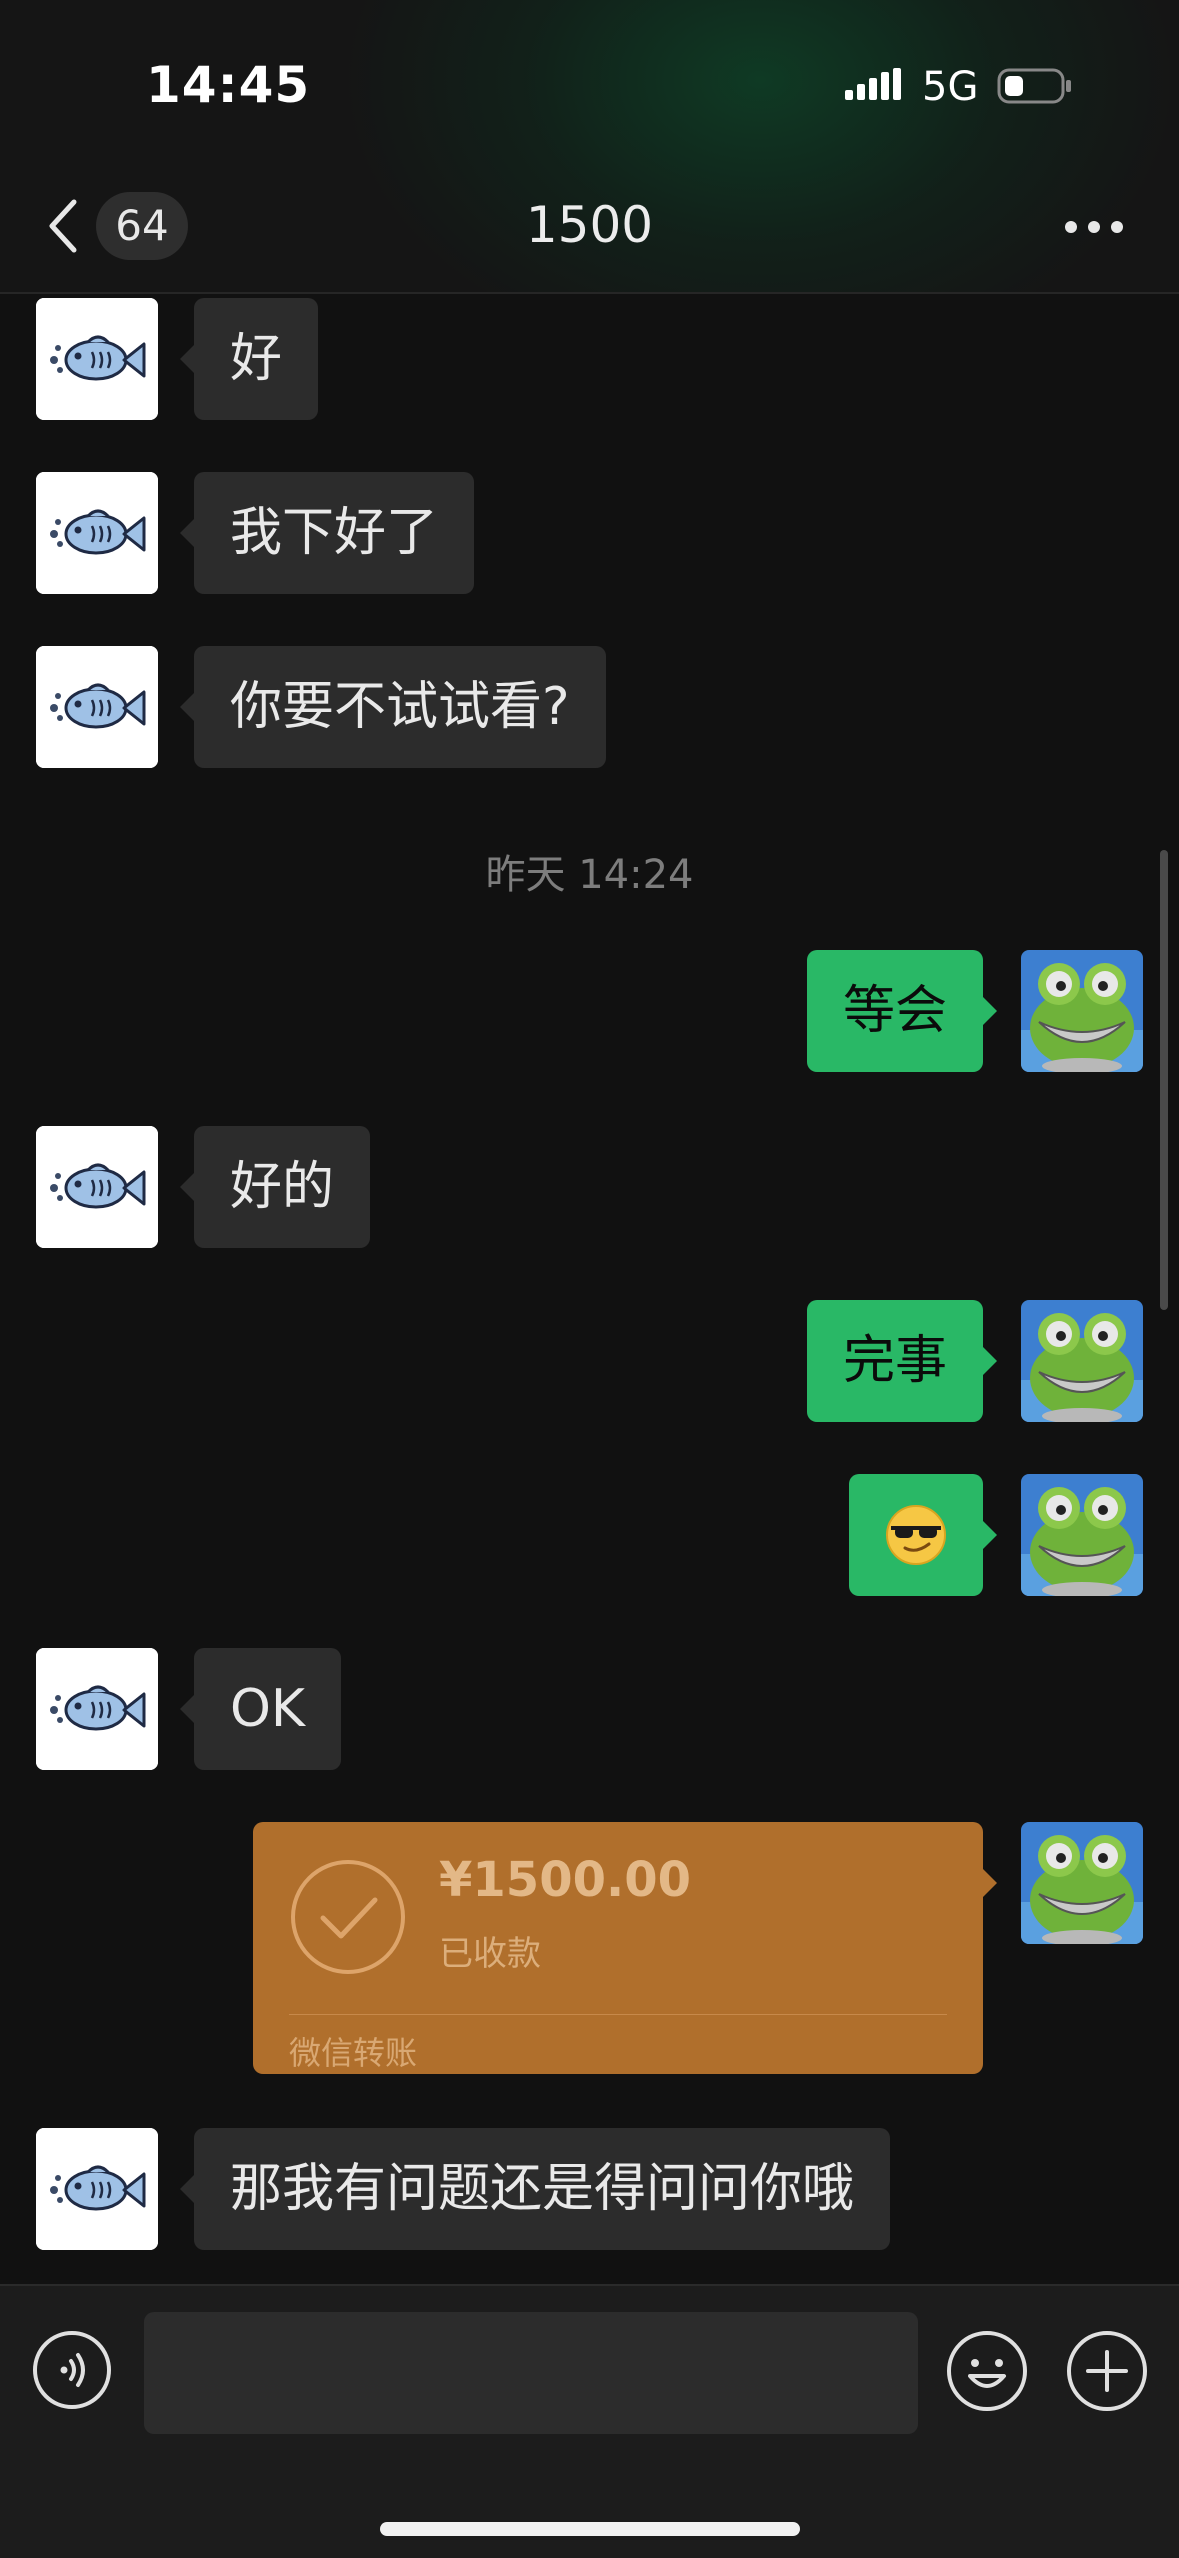  I want to click on input-bar, so click(589, 2421).